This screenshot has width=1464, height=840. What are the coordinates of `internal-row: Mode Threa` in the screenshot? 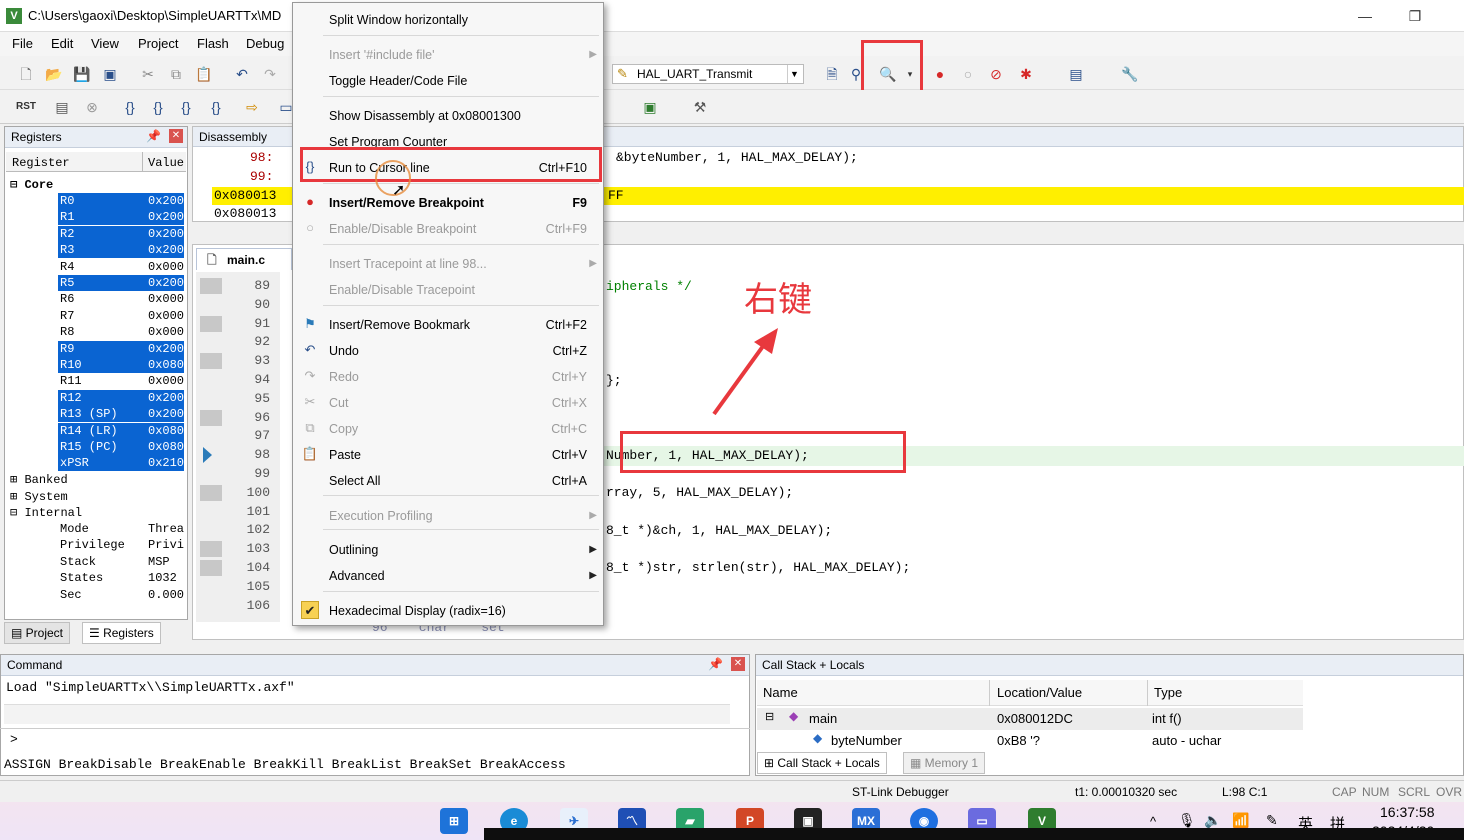 It's located at (121, 529).